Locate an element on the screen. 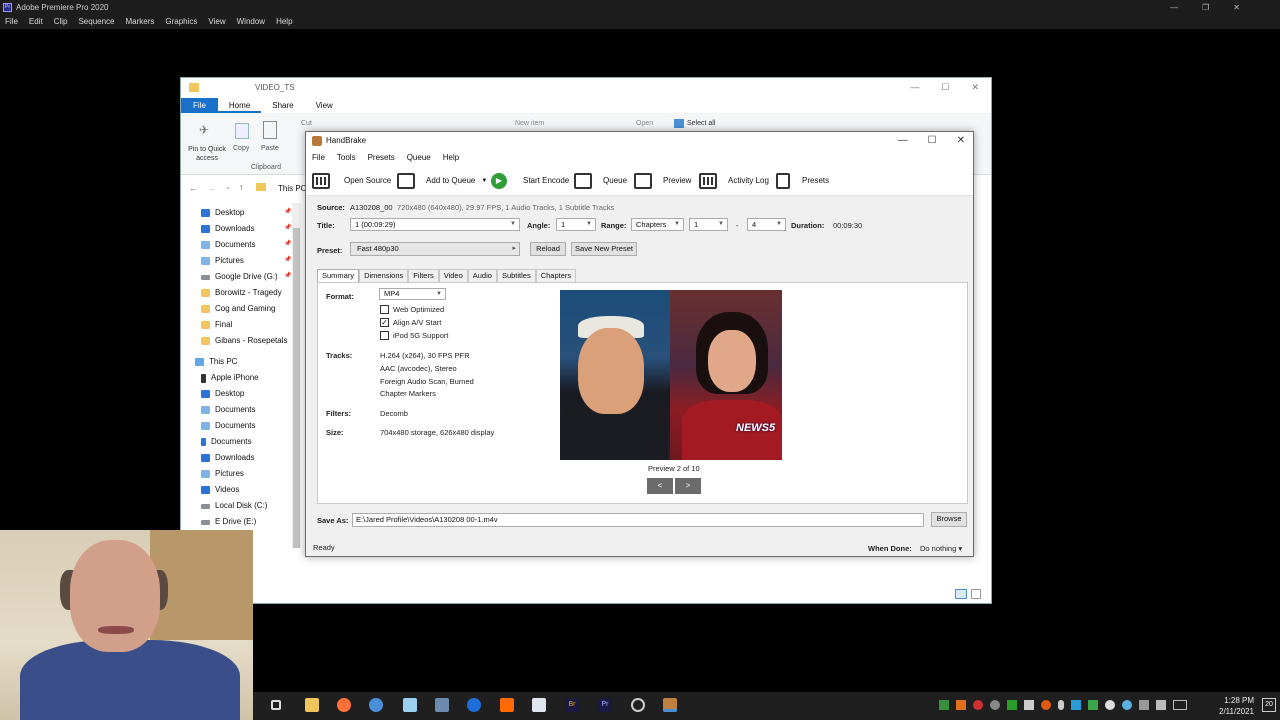 The width and height of the screenshot is (1280, 720). presets-button: Presets is located at coordinates (802, 181).